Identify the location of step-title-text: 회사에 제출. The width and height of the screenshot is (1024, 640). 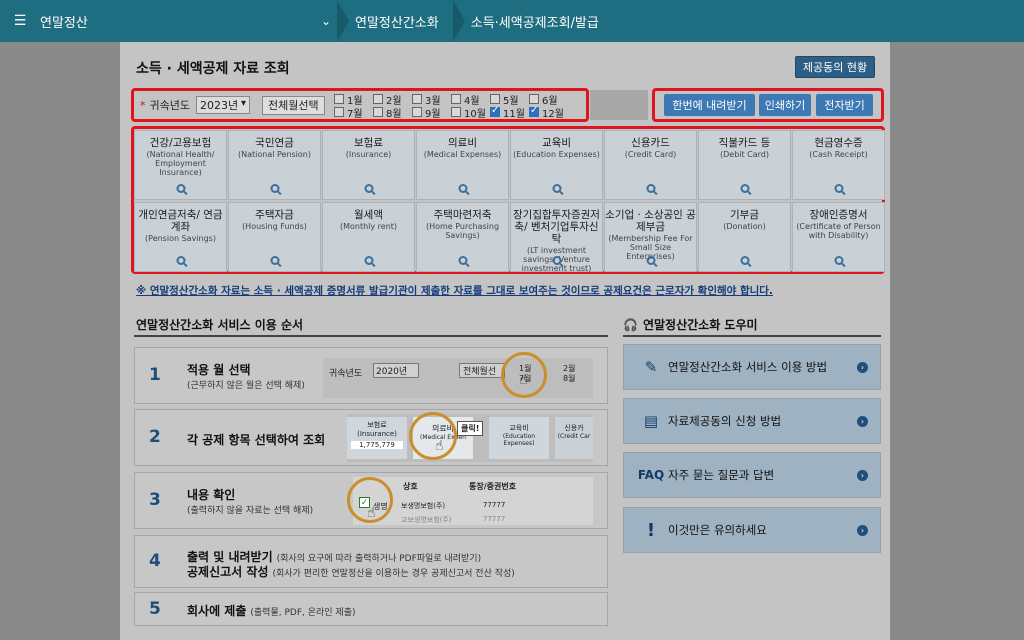
(217, 611).